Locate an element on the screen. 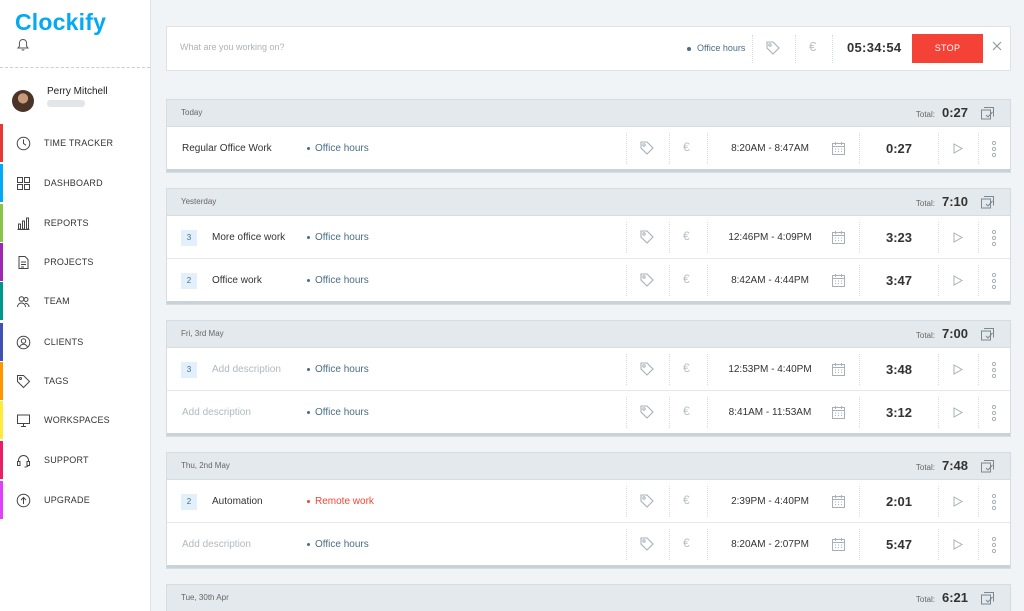 Image resolution: width=1024 pixels, height=611 pixels. sidebar-item-clients: CLIENTS is located at coordinates (75, 342).